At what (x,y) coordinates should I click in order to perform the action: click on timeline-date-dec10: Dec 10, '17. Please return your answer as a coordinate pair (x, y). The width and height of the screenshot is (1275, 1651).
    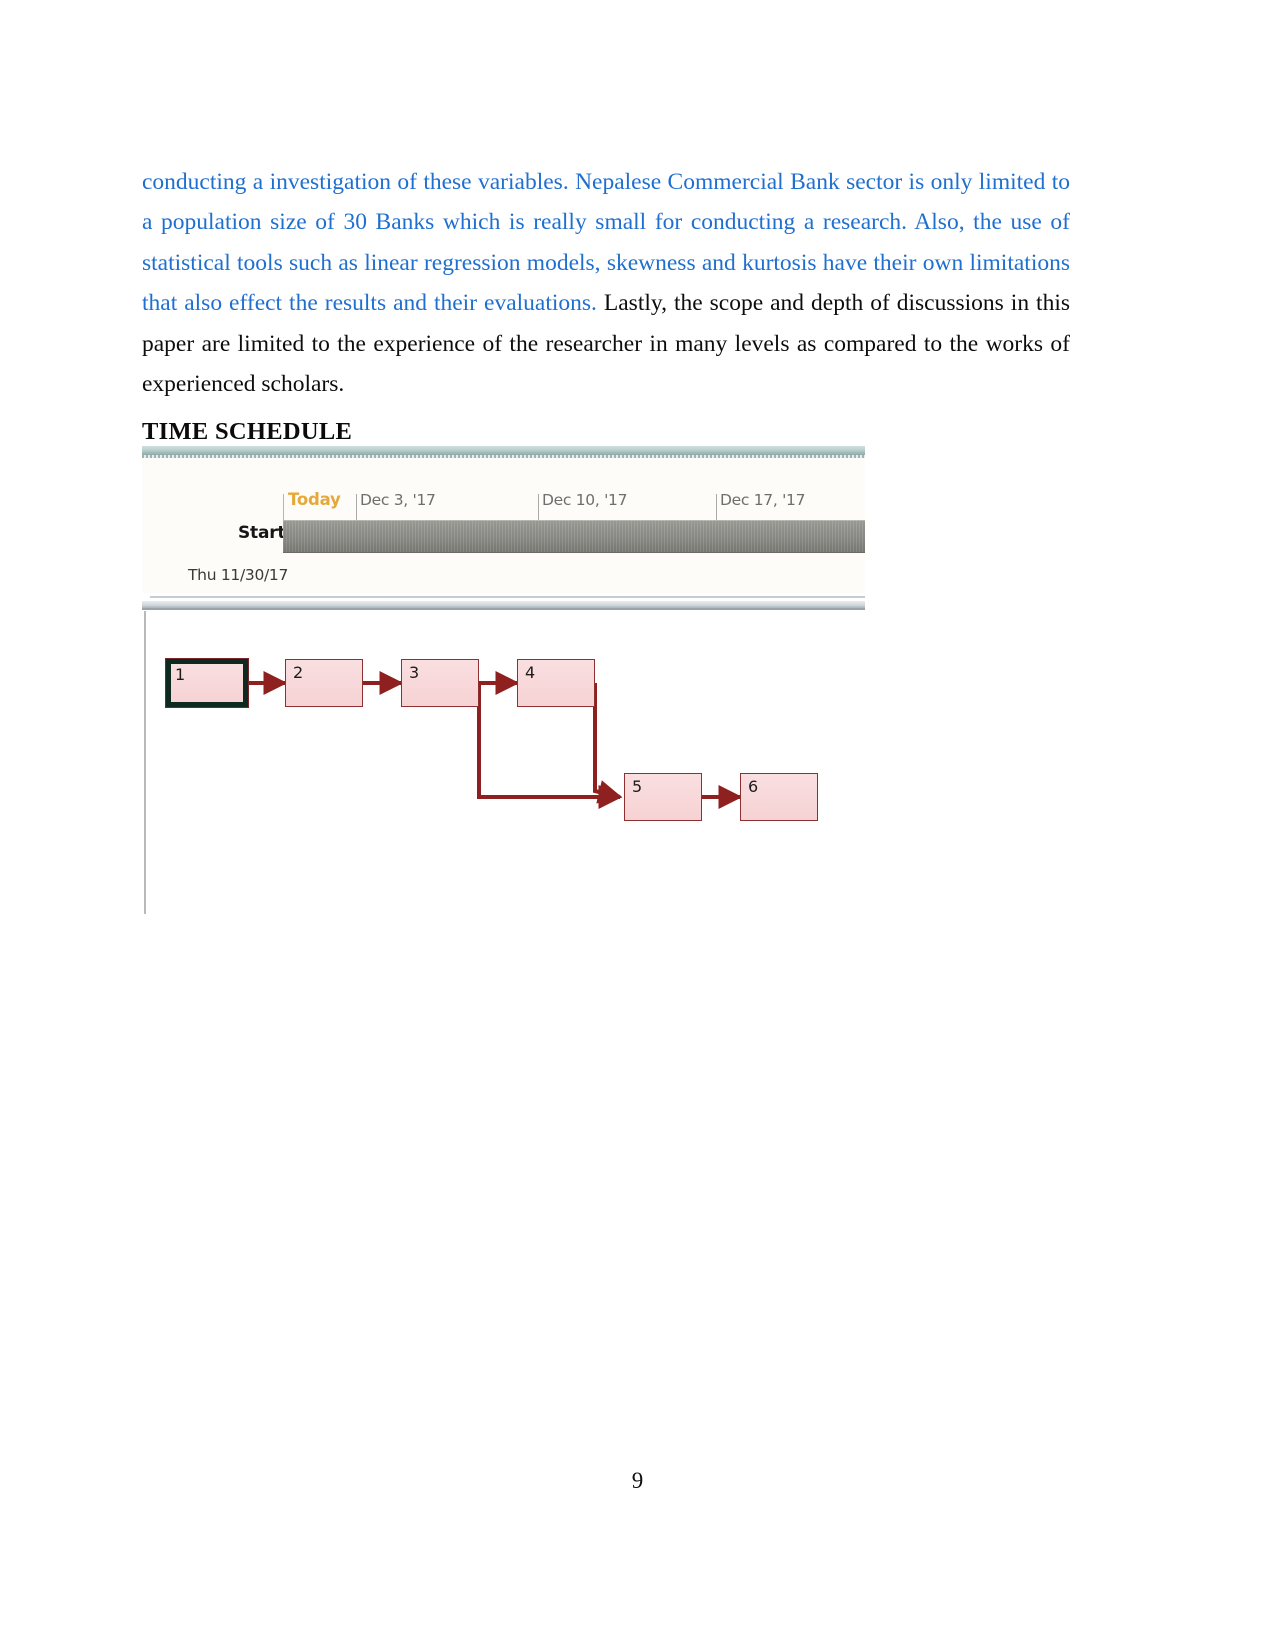
    Looking at the image, I should click on (585, 500).